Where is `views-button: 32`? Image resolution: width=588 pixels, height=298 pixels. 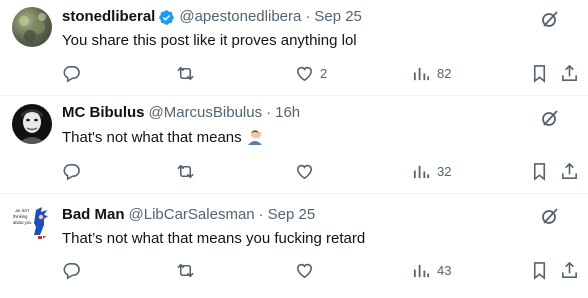
views-button: 32 is located at coordinates (431, 171).